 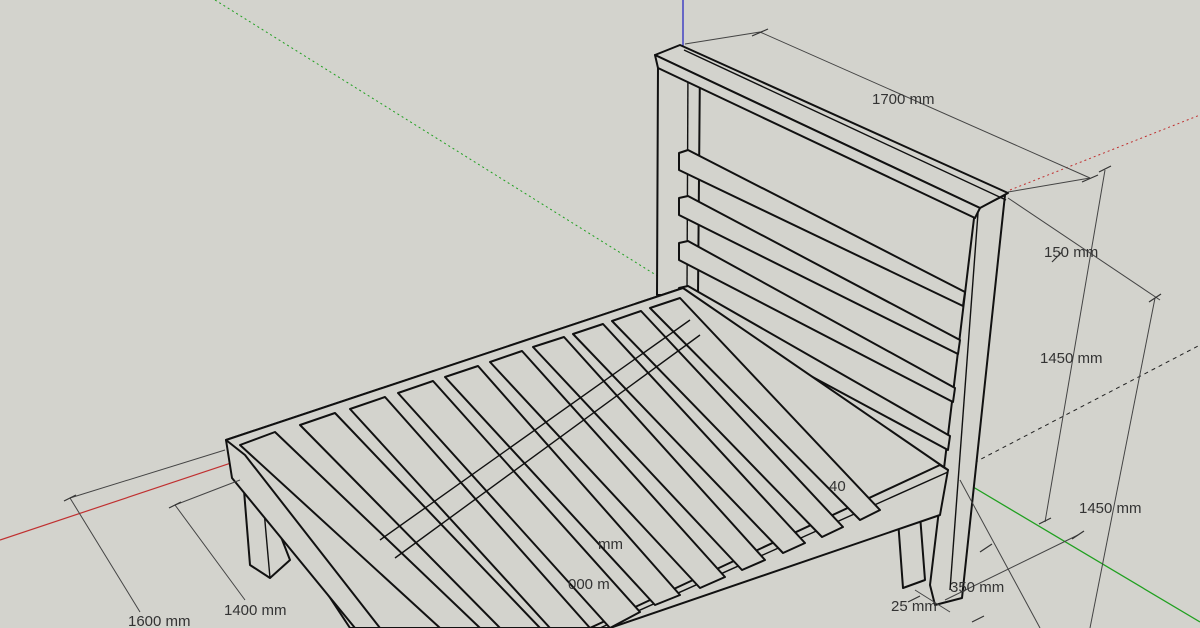 What do you see at coordinates (967, 400) in the screenshot?
I see `headboard-right-post` at bounding box center [967, 400].